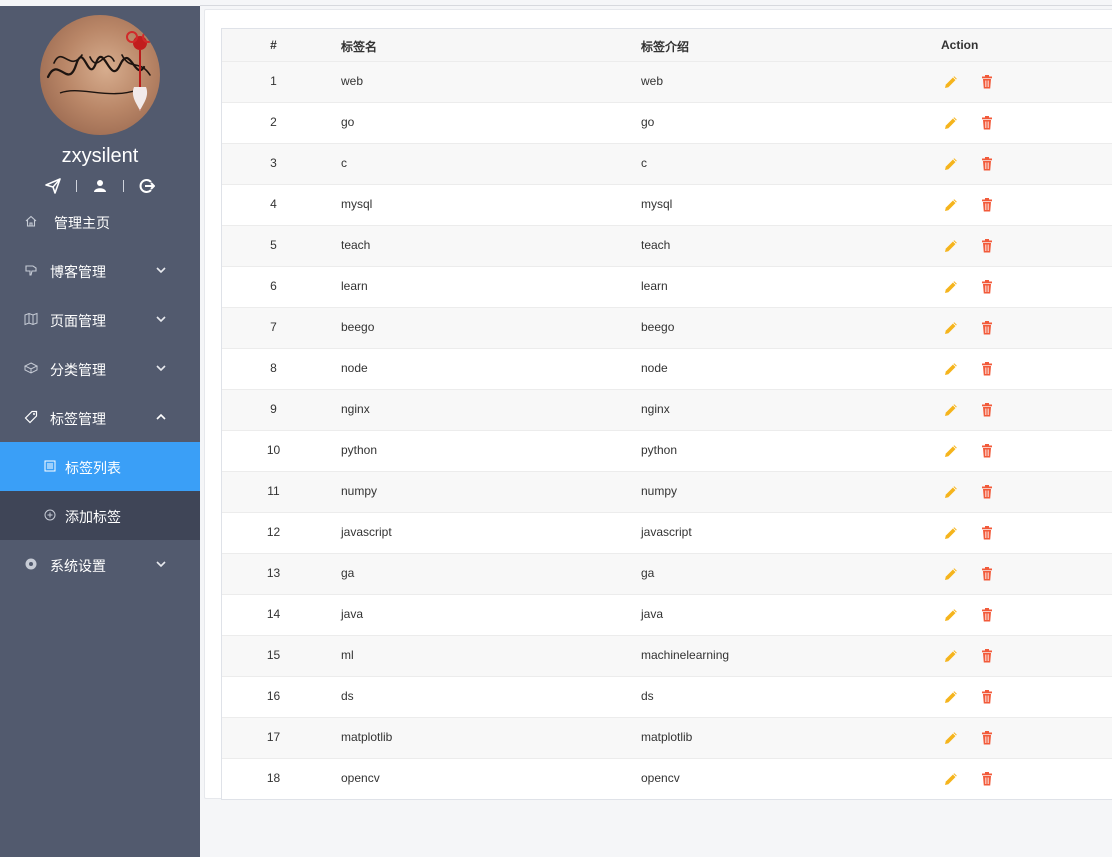 The image size is (1112, 857). I want to click on menu-item-home: 管理主页, so click(100, 221).